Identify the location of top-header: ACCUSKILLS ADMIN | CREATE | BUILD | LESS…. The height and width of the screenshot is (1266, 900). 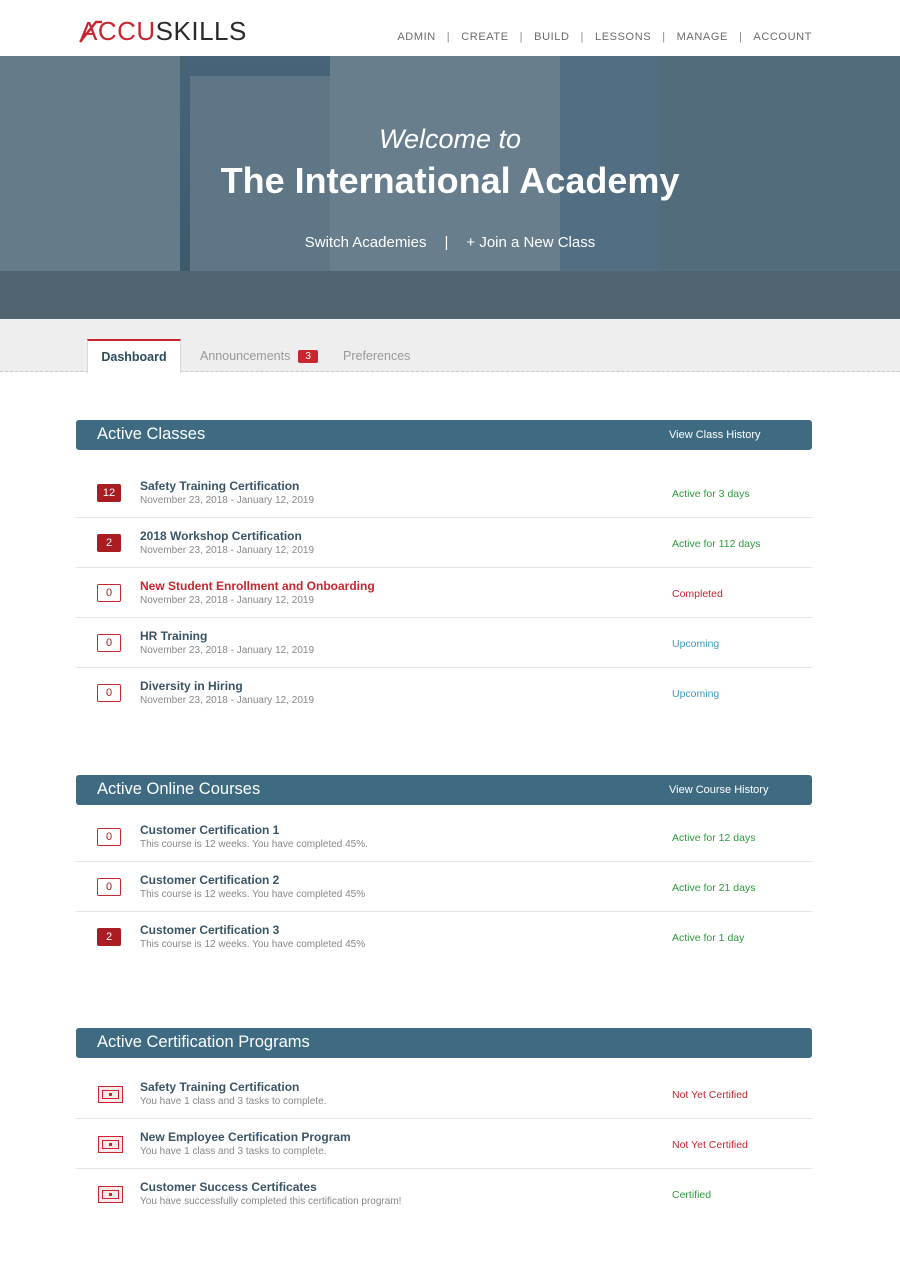
(450, 28).